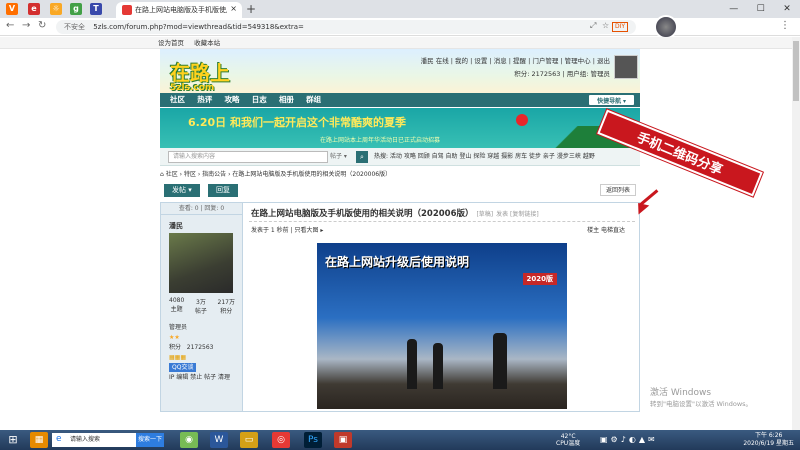  I want to click on post-meta: 发表于 1 秒前 | 只看大图 ▸, so click(287, 229).